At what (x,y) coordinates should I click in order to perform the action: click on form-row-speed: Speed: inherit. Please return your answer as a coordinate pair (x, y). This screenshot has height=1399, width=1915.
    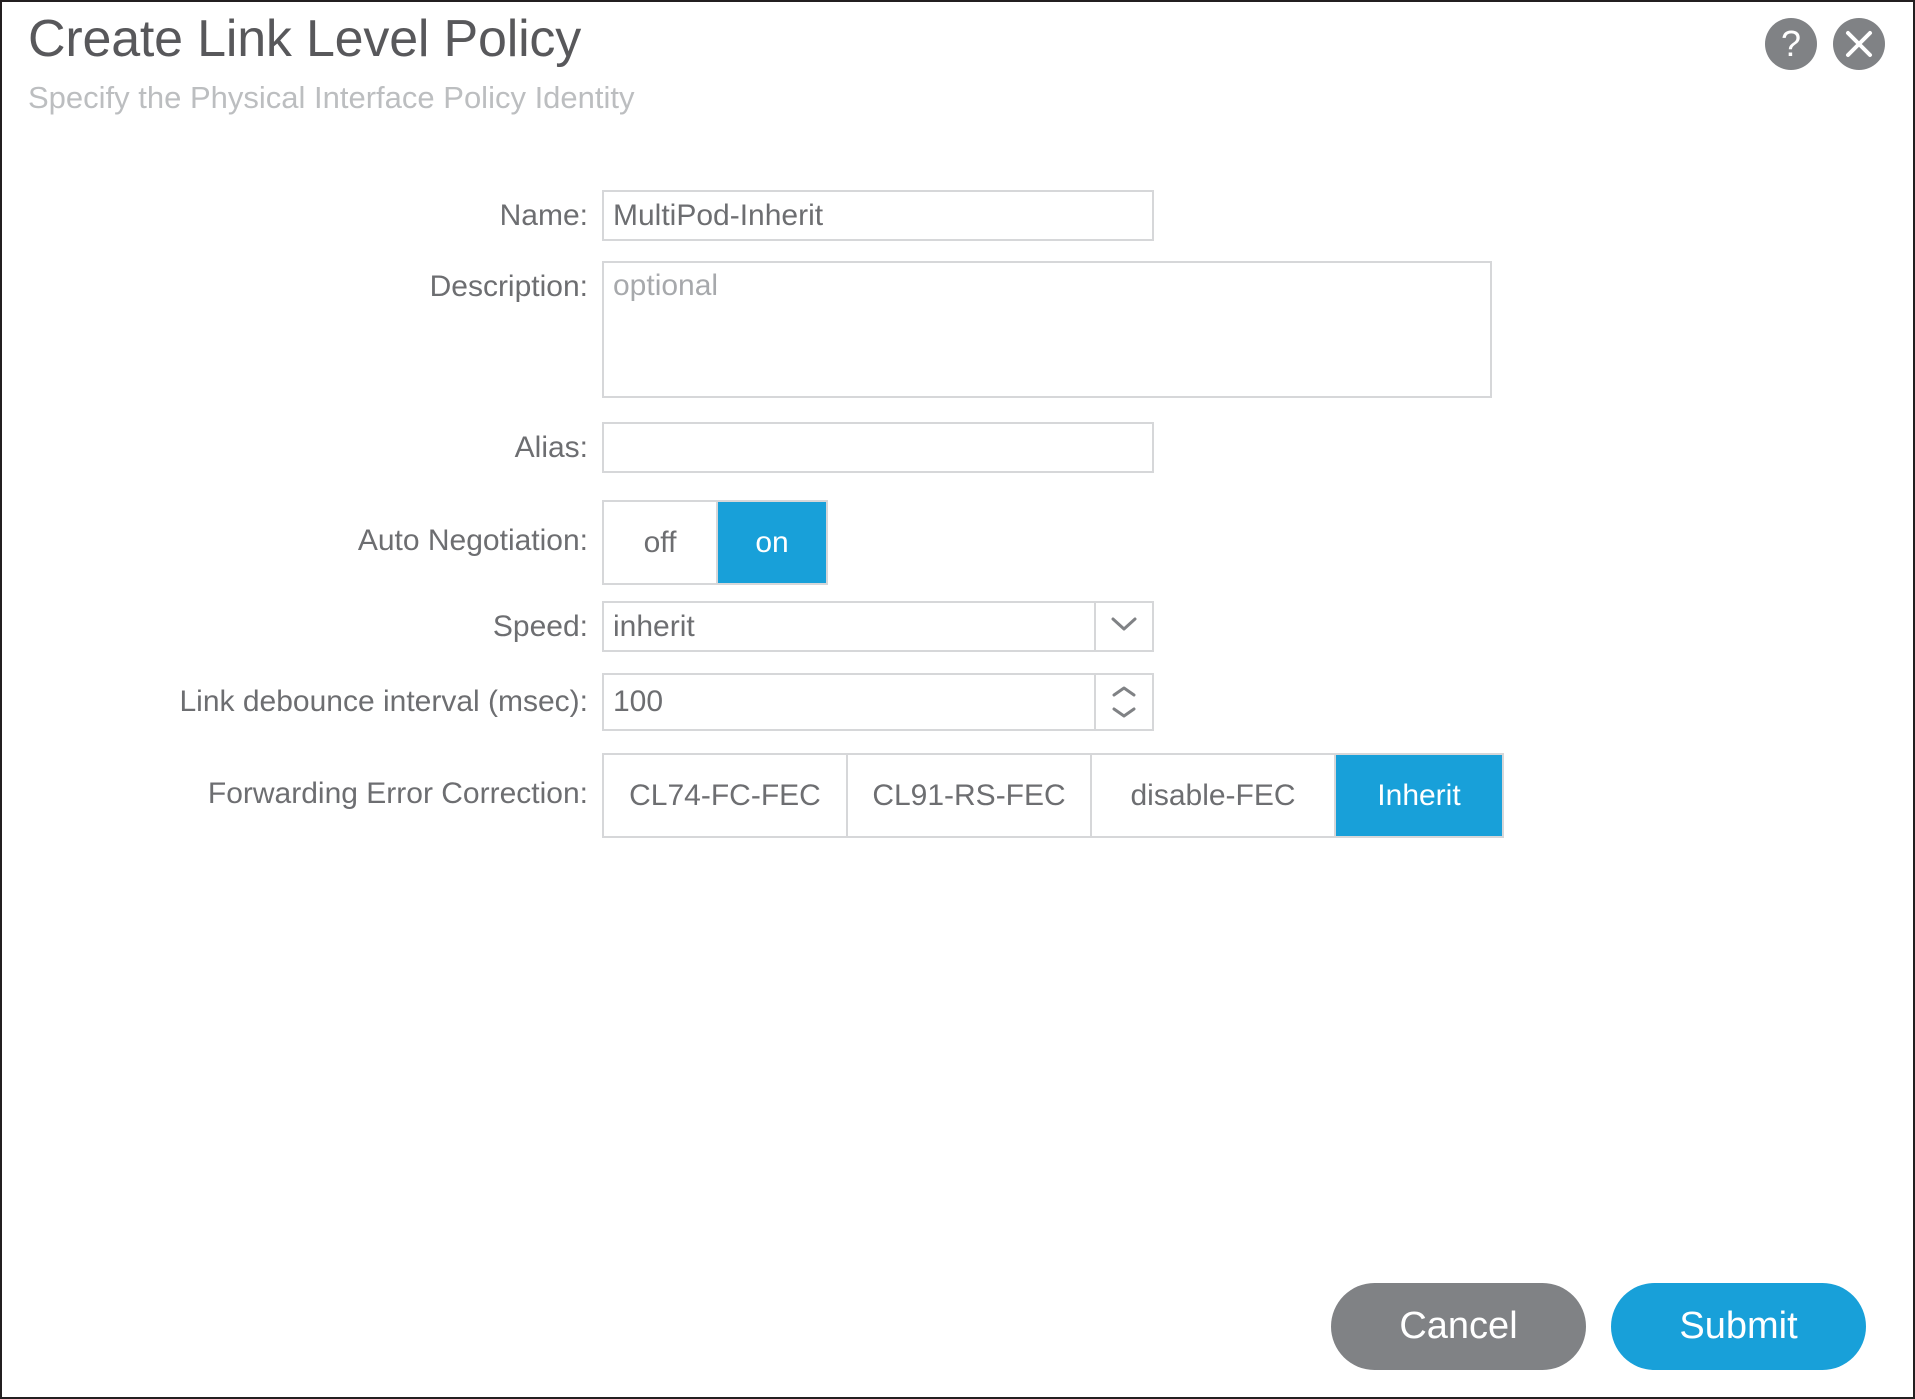
    Looking at the image, I should click on (957, 626).